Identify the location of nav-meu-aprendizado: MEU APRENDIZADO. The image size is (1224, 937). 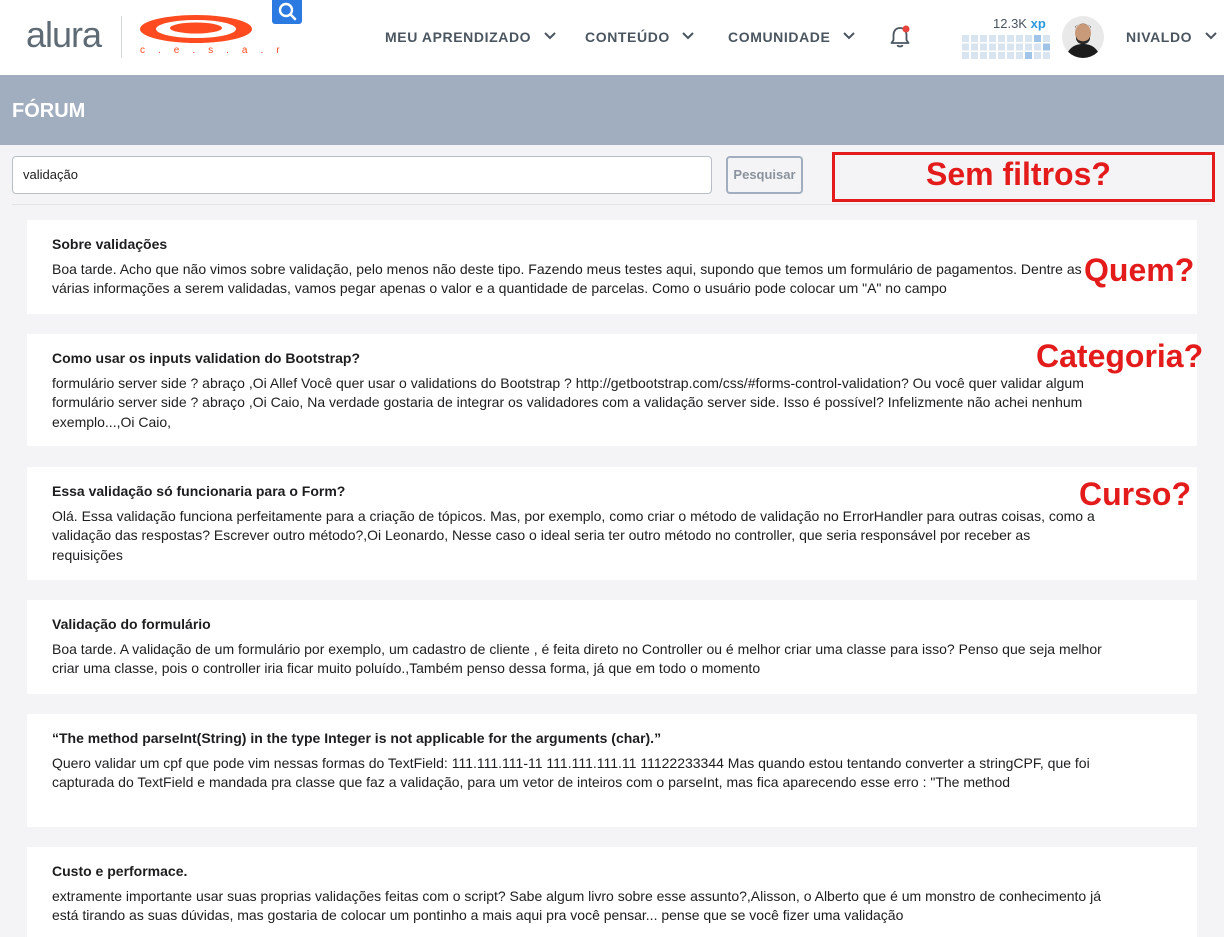
(470, 37).